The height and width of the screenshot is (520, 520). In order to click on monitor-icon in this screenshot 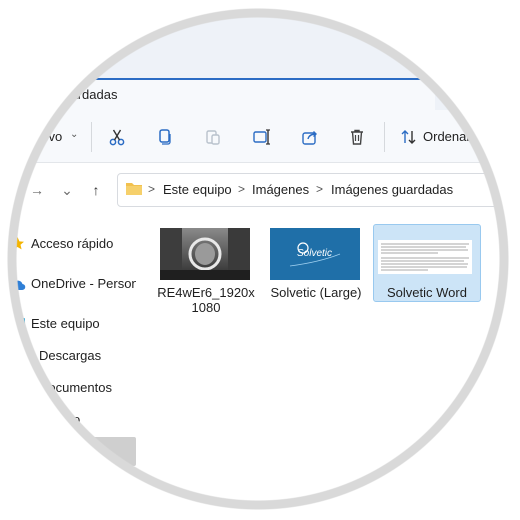, I will do `click(19, 326)`.